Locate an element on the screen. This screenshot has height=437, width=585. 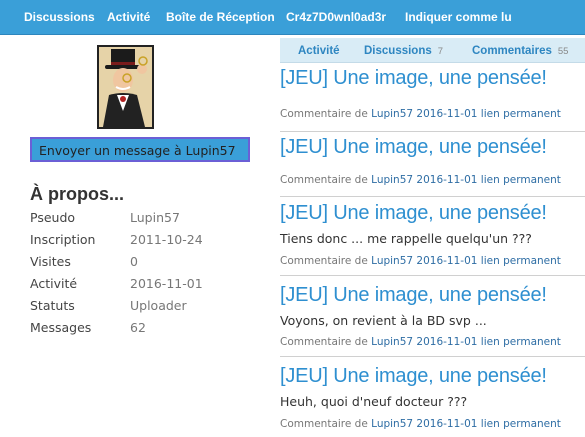
tab-label: Discussions is located at coordinates (398, 51).